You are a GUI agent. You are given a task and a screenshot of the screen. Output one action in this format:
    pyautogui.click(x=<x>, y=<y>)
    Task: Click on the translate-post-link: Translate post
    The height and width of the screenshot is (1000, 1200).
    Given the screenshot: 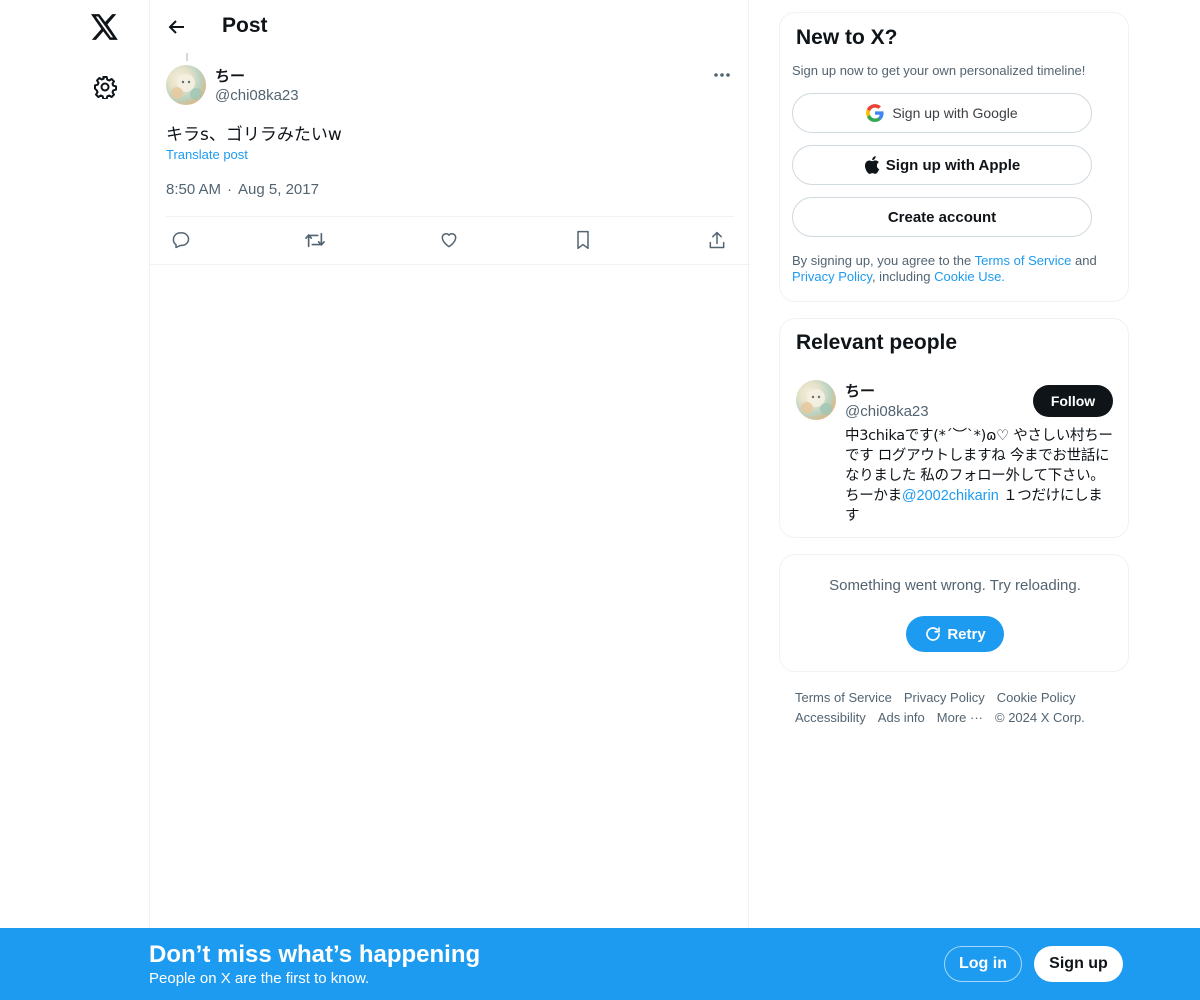 What is the action you would take?
    pyautogui.click(x=207, y=154)
    